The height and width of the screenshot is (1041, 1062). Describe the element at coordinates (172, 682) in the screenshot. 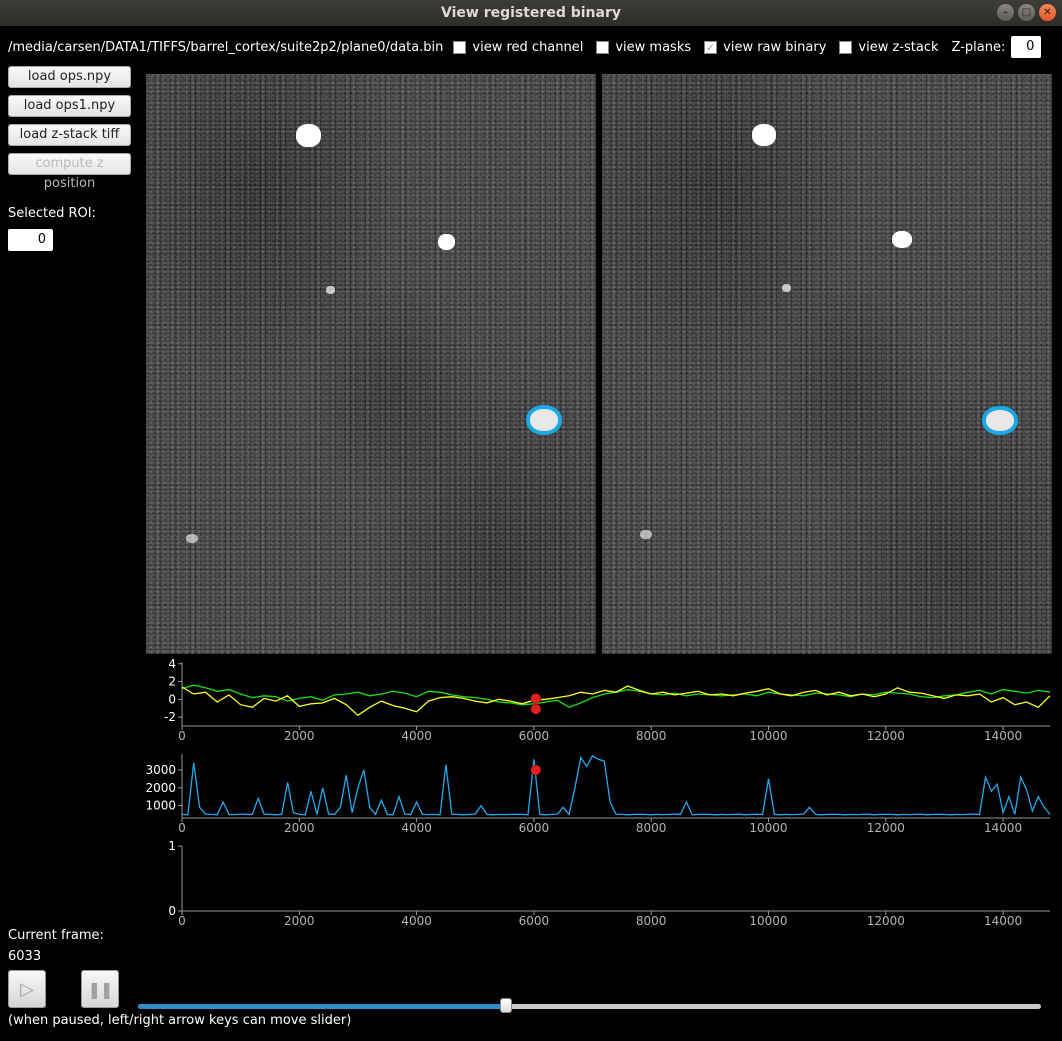

I see `y-tick-label: 2` at that location.